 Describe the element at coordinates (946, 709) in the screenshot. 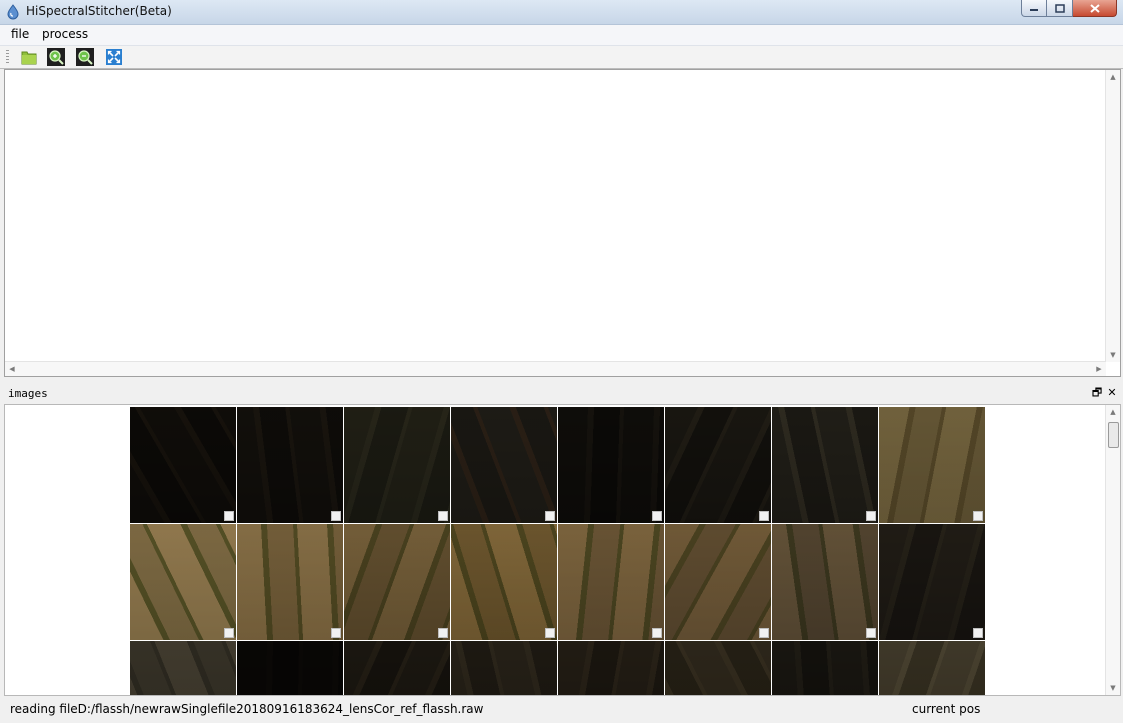

I see `current-pos-label: current pos` at that location.